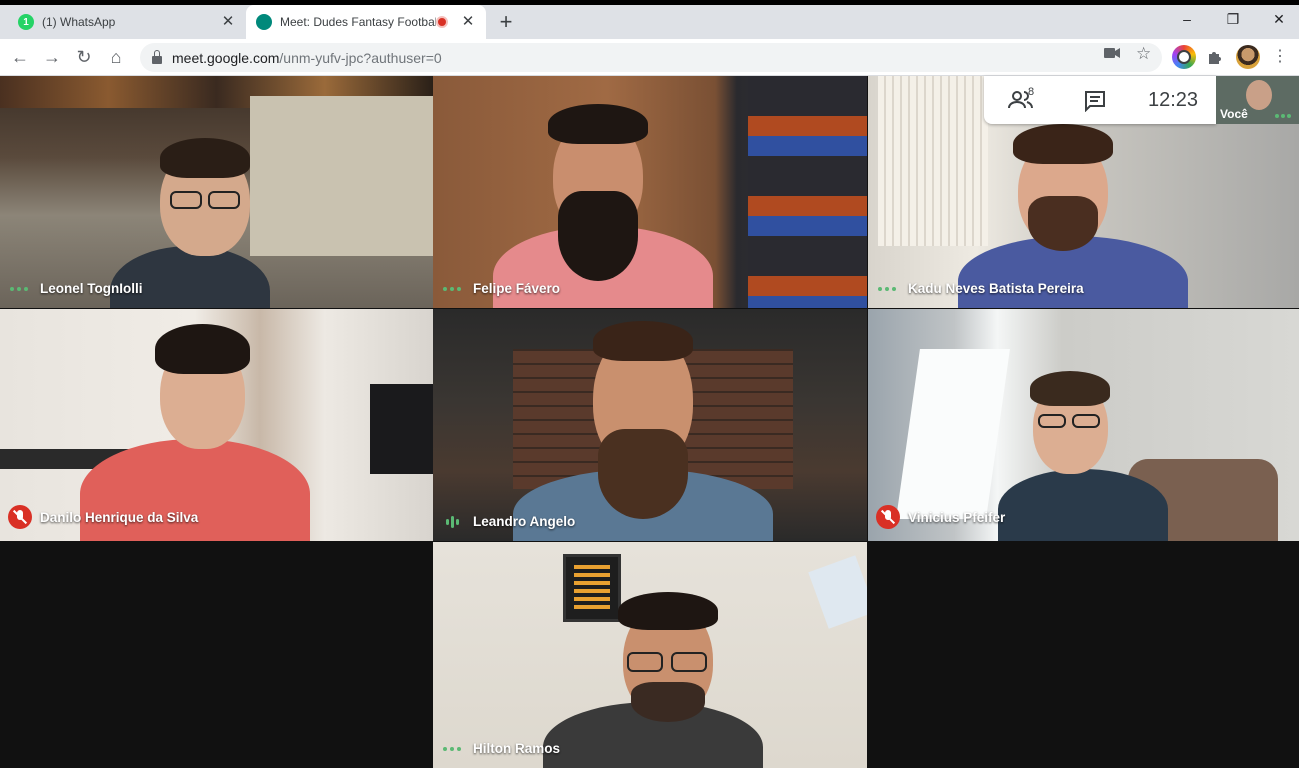 This screenshot has height=768, width=1299. I want to click on participant-nameplate: Leandro Angelo, so click(508, 521).